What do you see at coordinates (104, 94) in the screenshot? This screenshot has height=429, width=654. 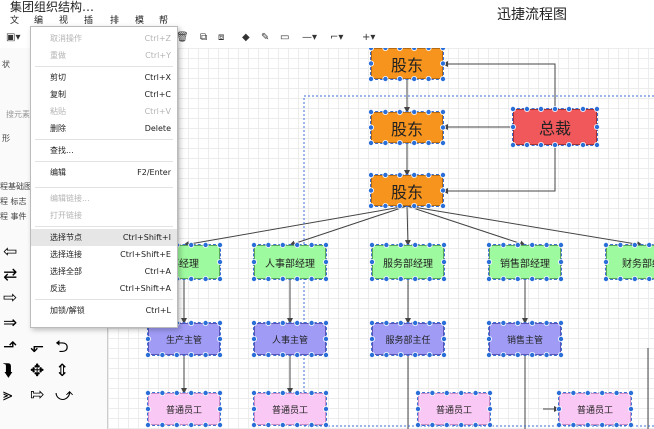 I see `menu-item: 复制 Ctrl+C` at bounding box center [104, 94].